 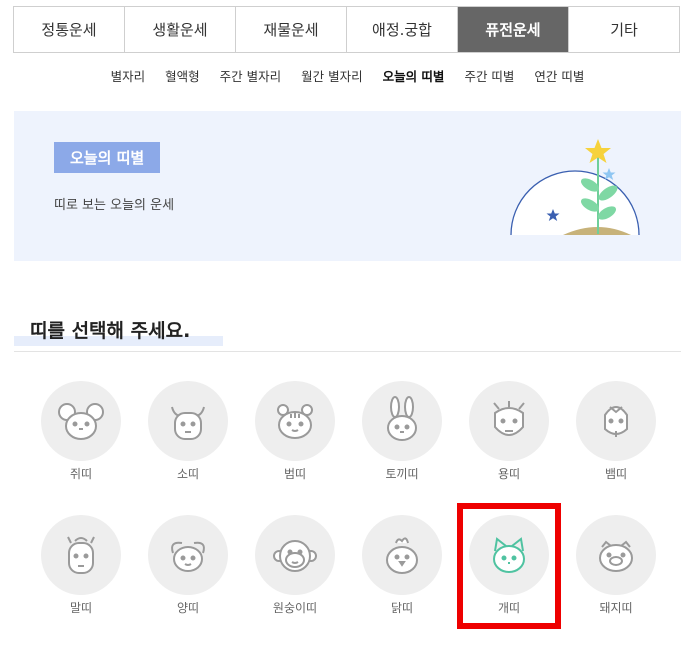 I want to click on zodiac-monkey: 원숭이띠, so click(x=295, y=570).